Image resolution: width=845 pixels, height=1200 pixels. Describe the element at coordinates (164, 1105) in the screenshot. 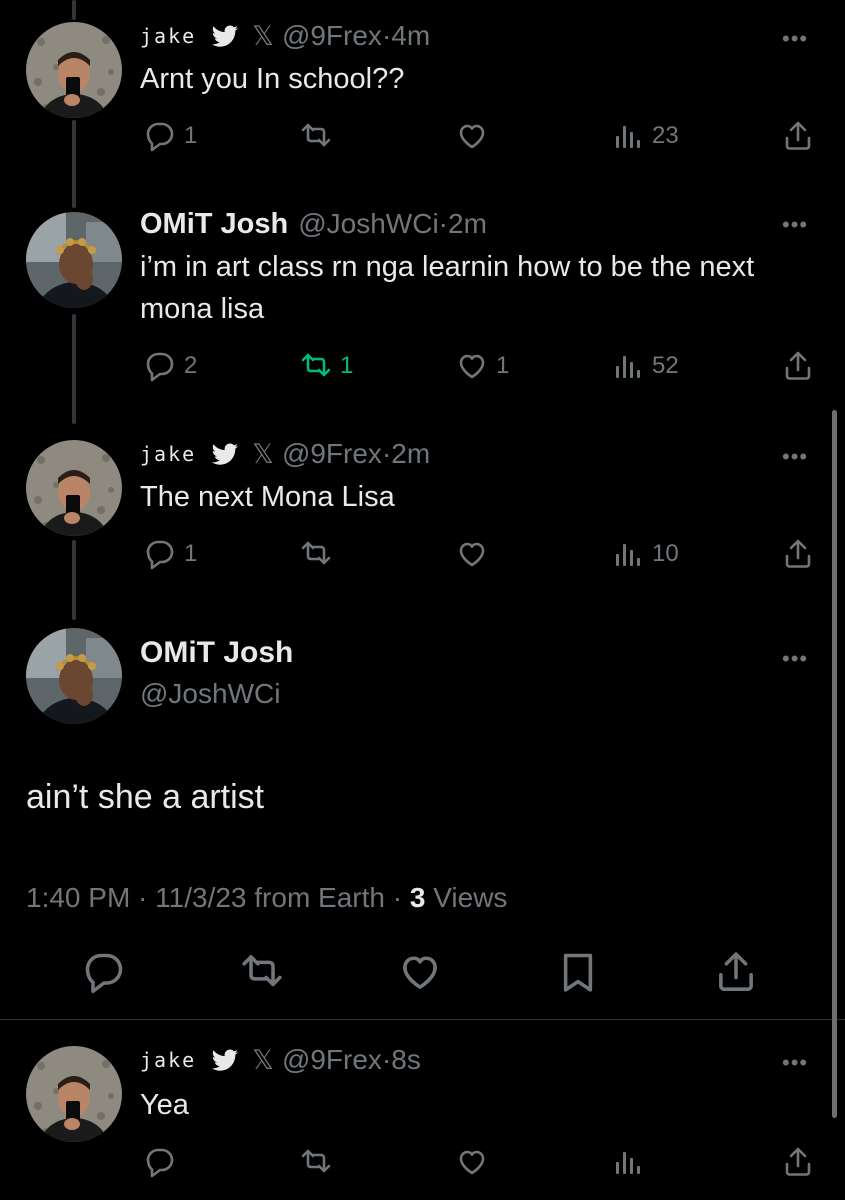

I see `tweet-text: Yea` at that location.